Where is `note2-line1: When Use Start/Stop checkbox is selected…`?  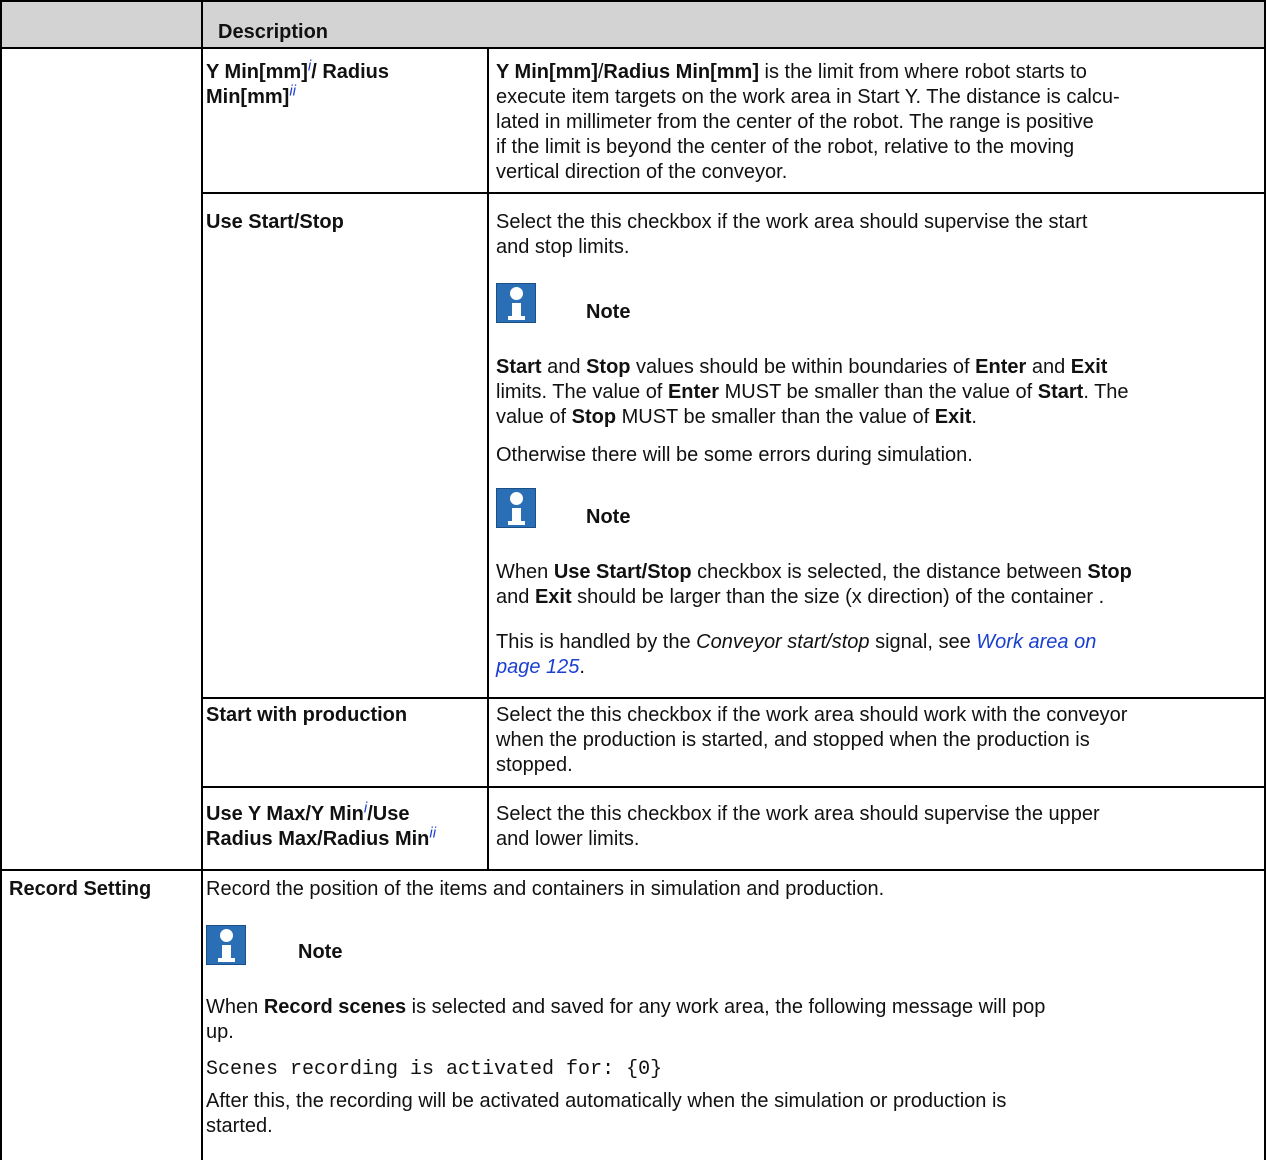
note2-line1: When Use Start/Stop checkbox is selected… is located at coordinates (814, 572).